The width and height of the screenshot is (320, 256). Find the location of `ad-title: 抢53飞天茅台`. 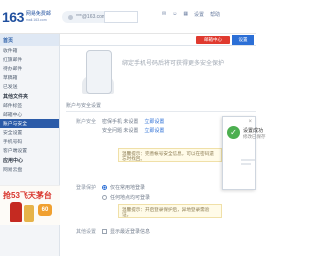

ad-title: 抢53飞天茅台 is located at coordinates (27, 195).